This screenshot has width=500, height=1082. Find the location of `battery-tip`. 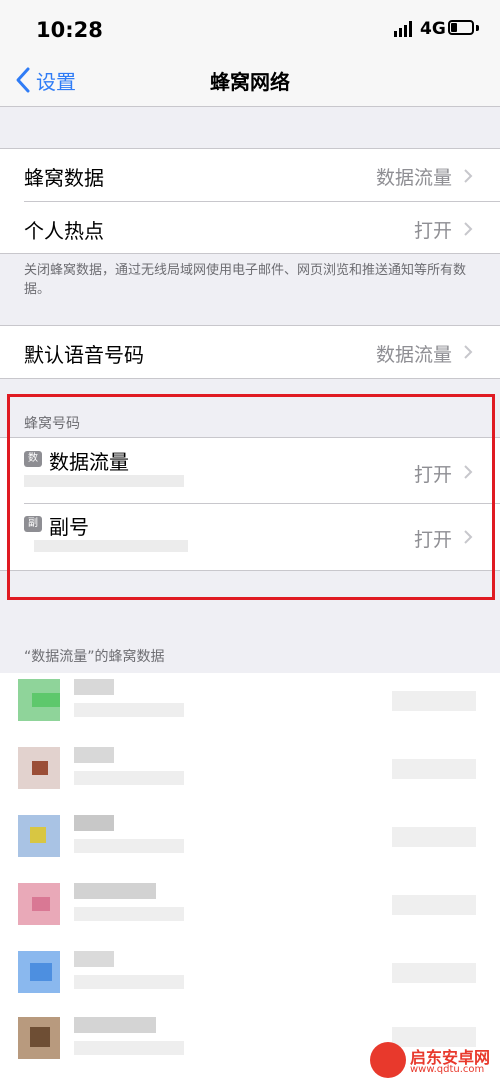

battery-tip is located at coordinates (477, 28).